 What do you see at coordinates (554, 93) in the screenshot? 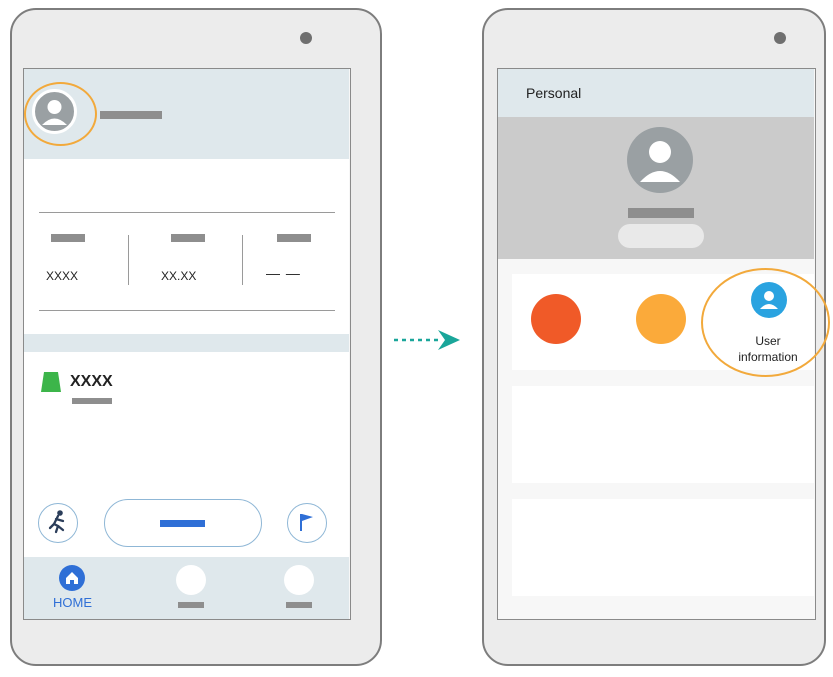
I see `header-title: Personal` at bounding box center [554, 93].